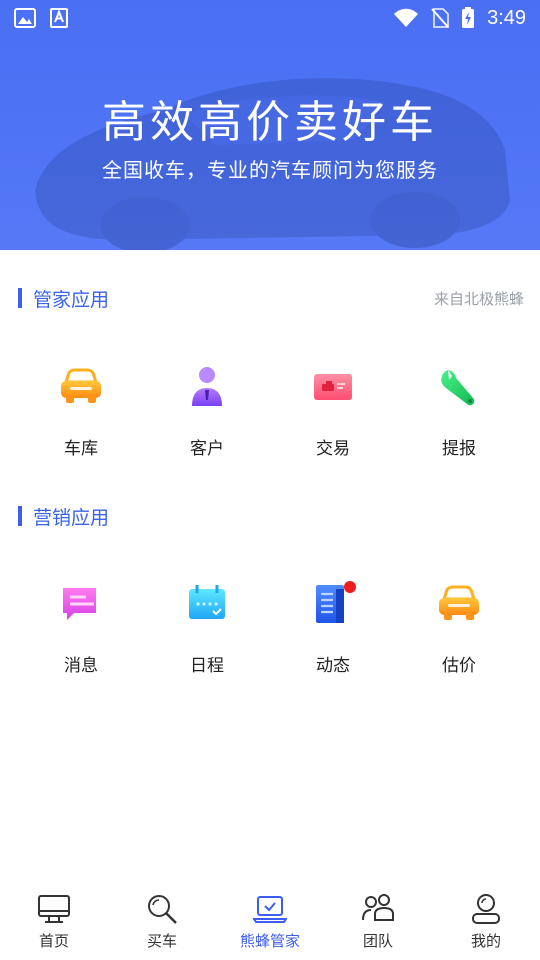 Image resolution: width=540 pixels, height=960 pixels. Describe the element at coordinates (270, 18) in the screenshot. I see `status-bar: 3:49` at that location.